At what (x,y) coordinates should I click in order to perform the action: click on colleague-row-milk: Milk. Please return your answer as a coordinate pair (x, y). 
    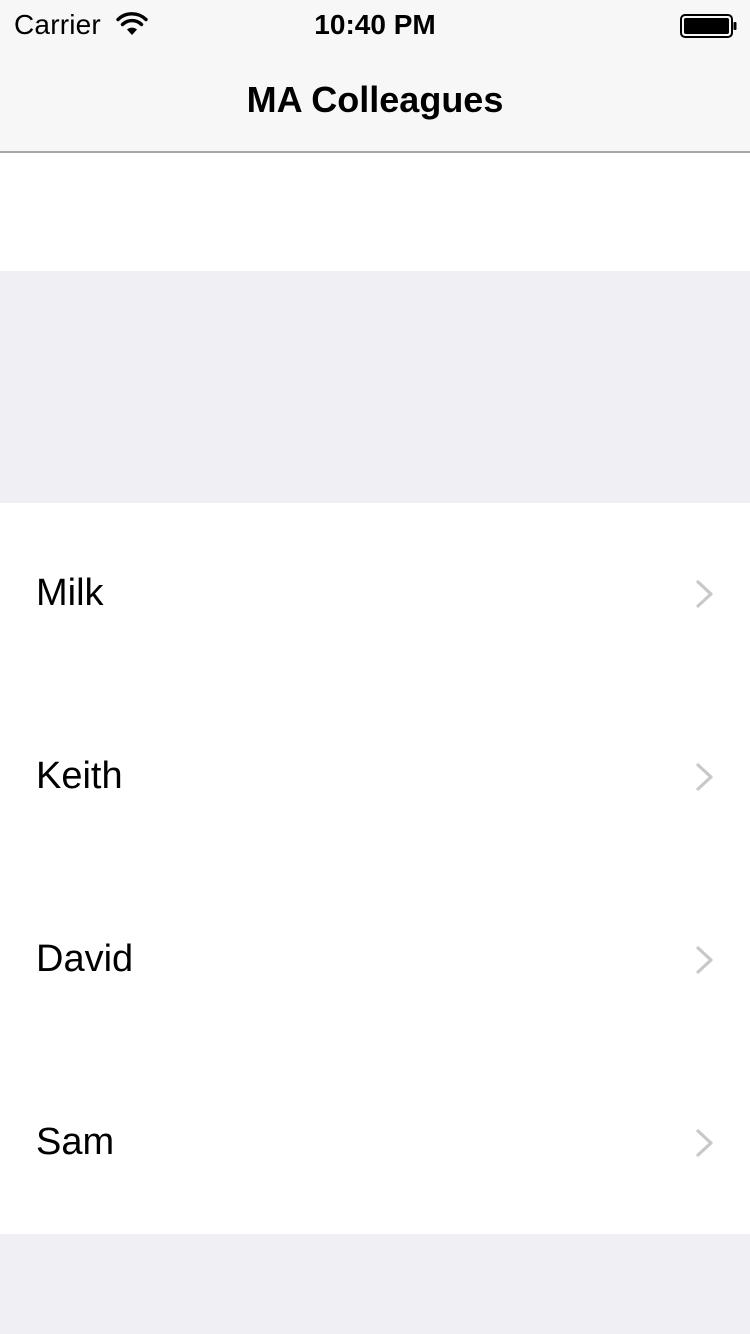
    Looking at the image, I should click on (375, 594).